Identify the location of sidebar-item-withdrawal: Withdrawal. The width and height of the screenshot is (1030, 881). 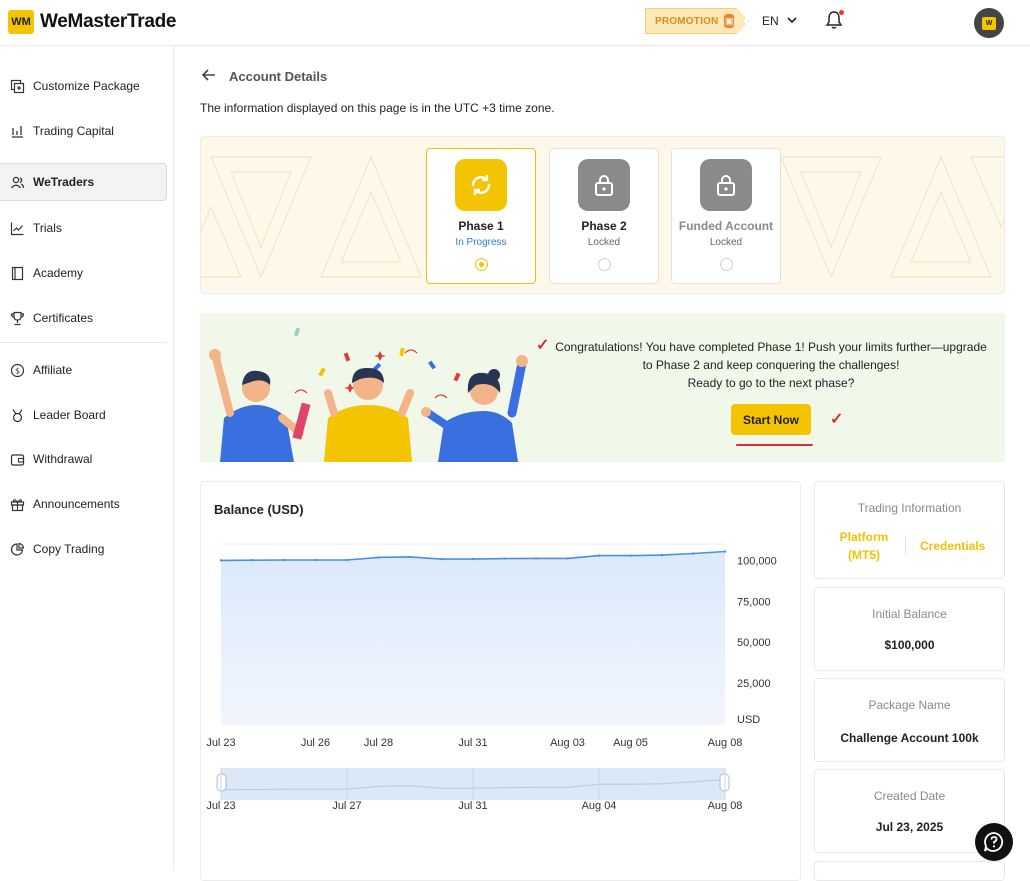
(83, 459).